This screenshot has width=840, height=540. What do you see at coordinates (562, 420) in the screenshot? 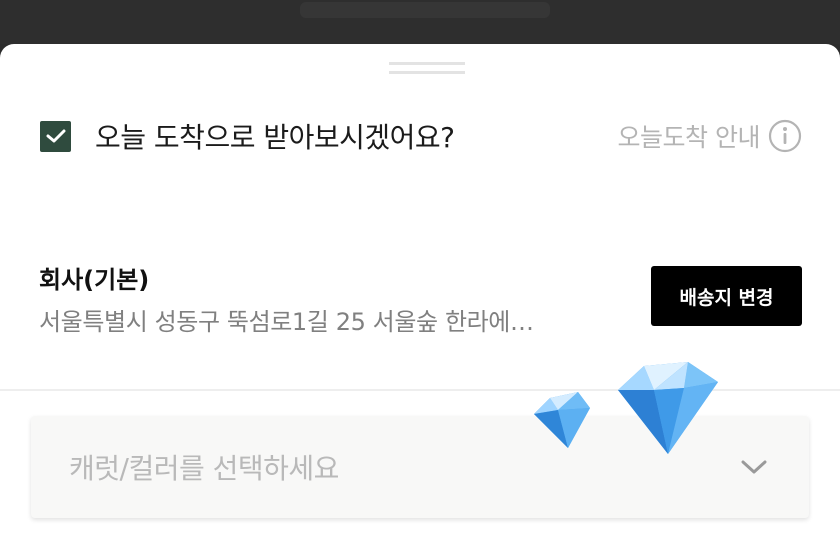
I see `diamond-icon-small` at bounding box center [562, 420].